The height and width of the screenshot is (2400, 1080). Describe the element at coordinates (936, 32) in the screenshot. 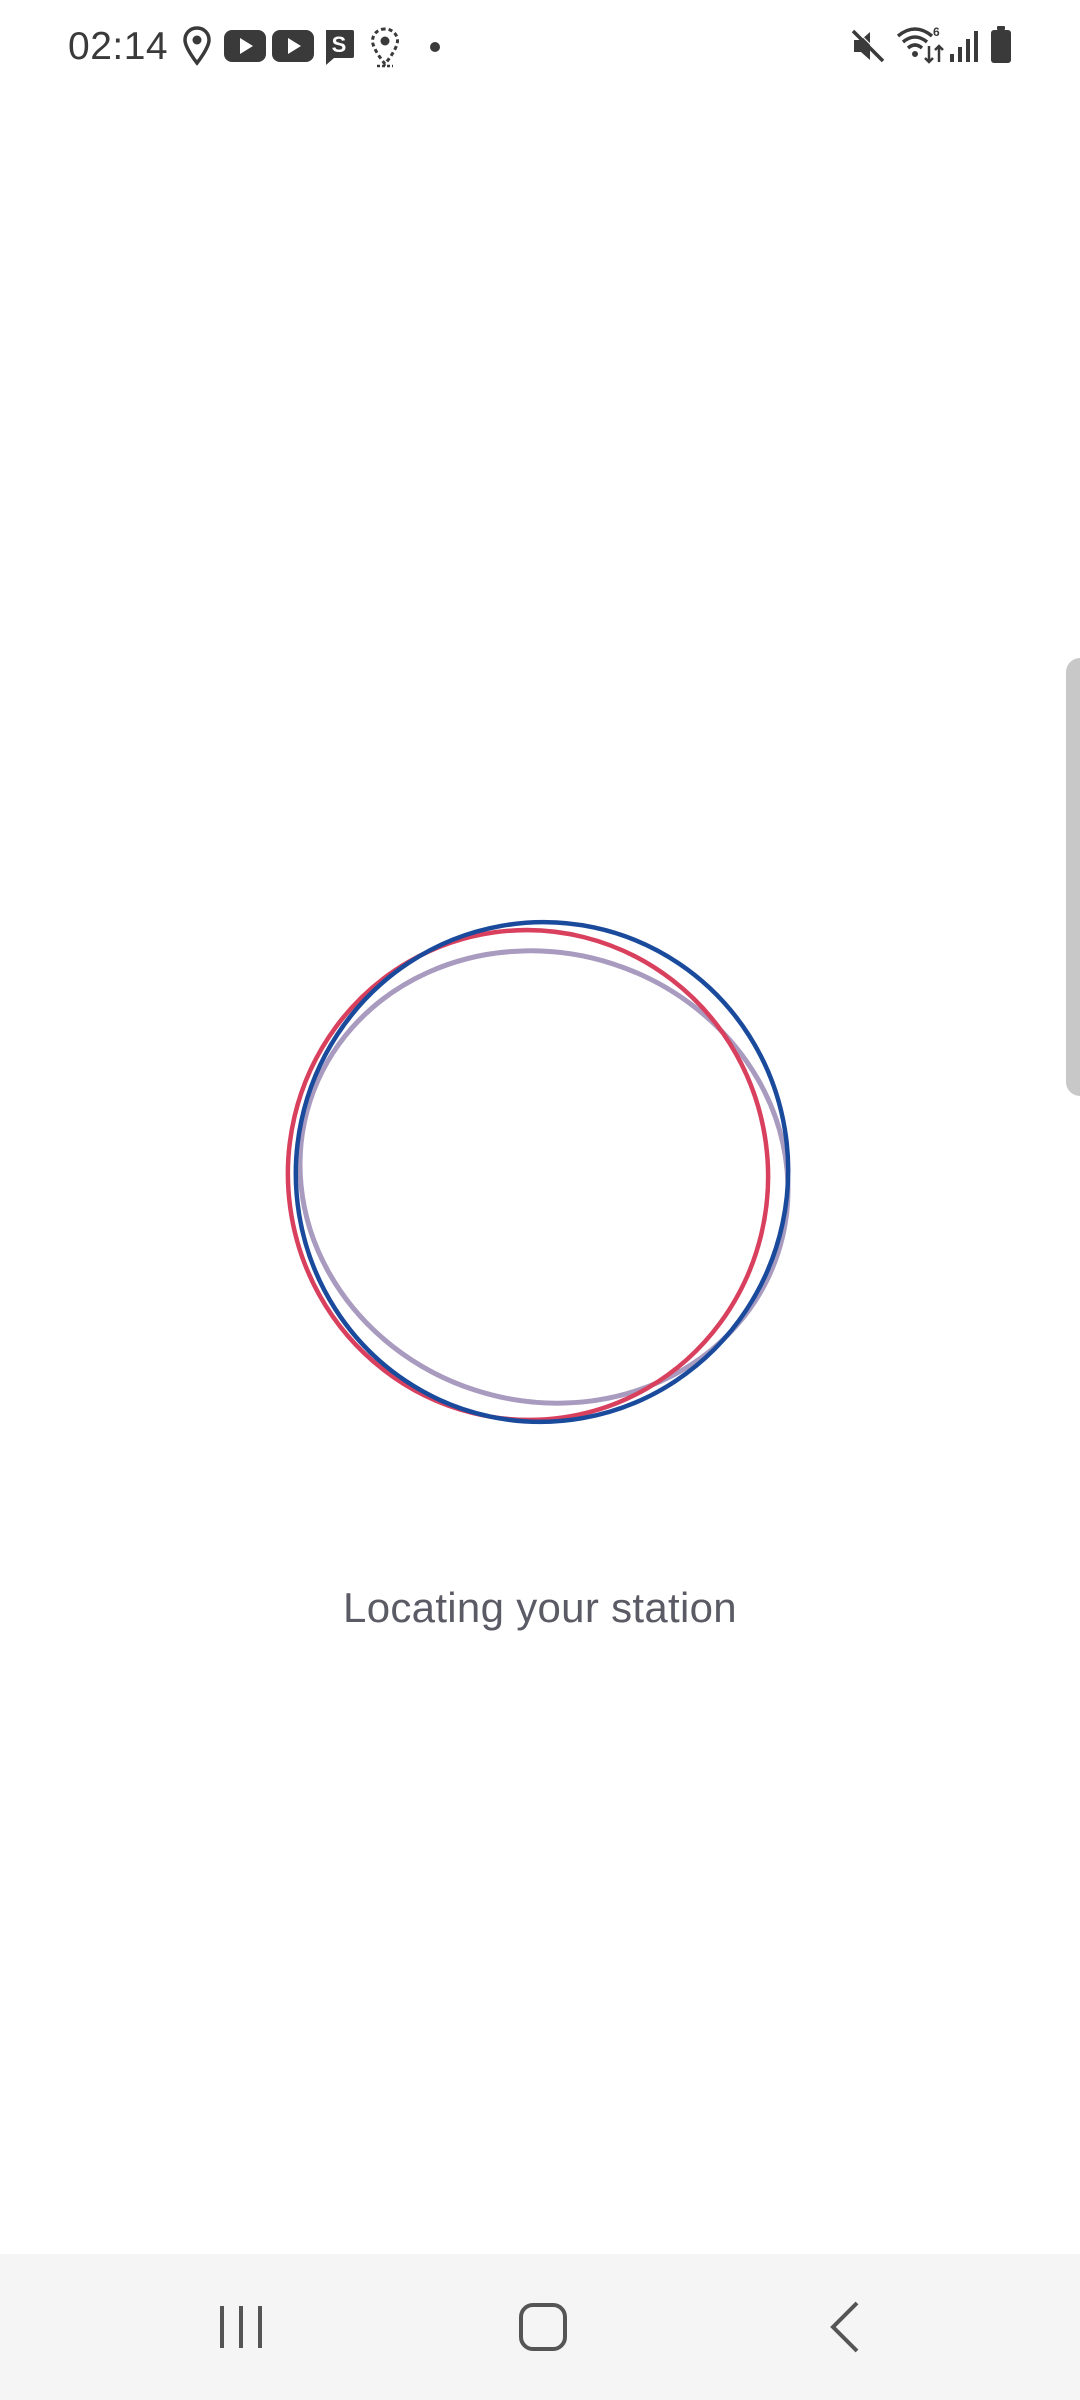

I see `svg-text: 6` at that location.